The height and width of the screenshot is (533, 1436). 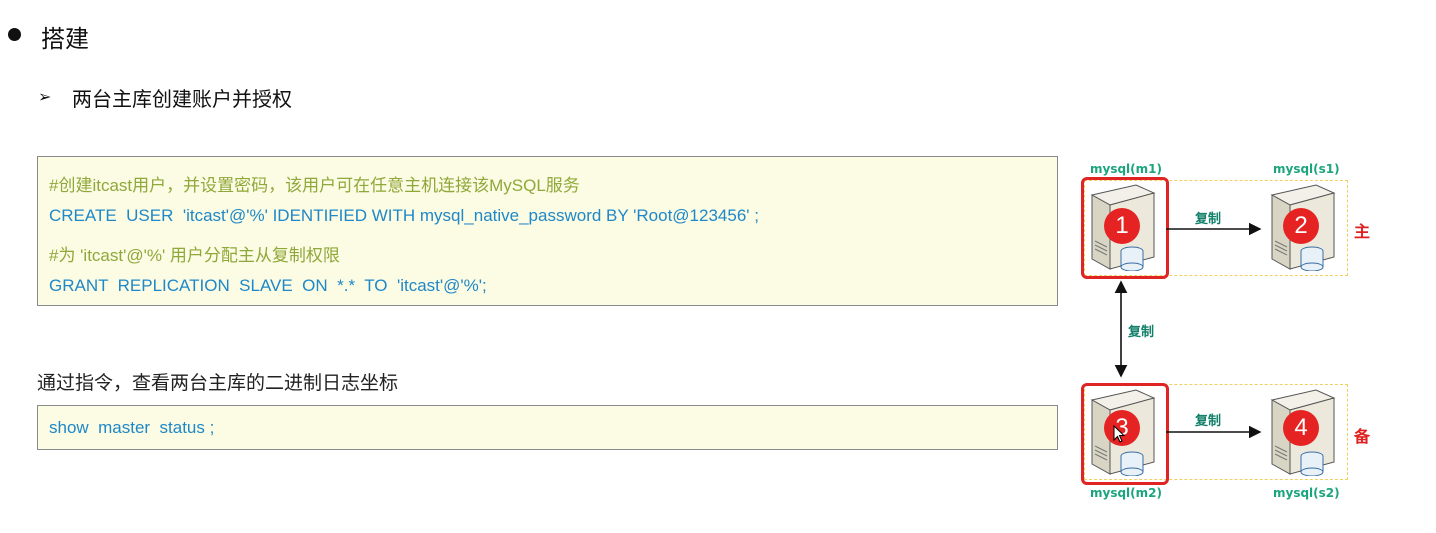 I want to click on node-badge-2: 2, so click(x=1301, y=226).